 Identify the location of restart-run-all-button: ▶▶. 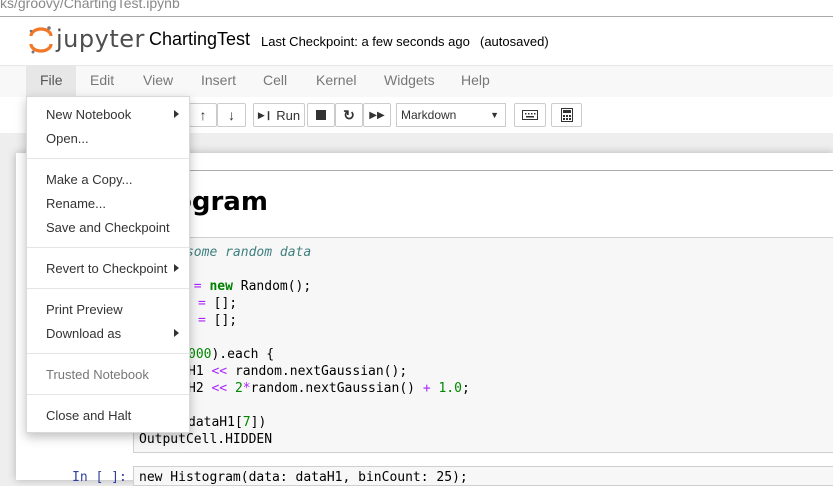
(377, 115).